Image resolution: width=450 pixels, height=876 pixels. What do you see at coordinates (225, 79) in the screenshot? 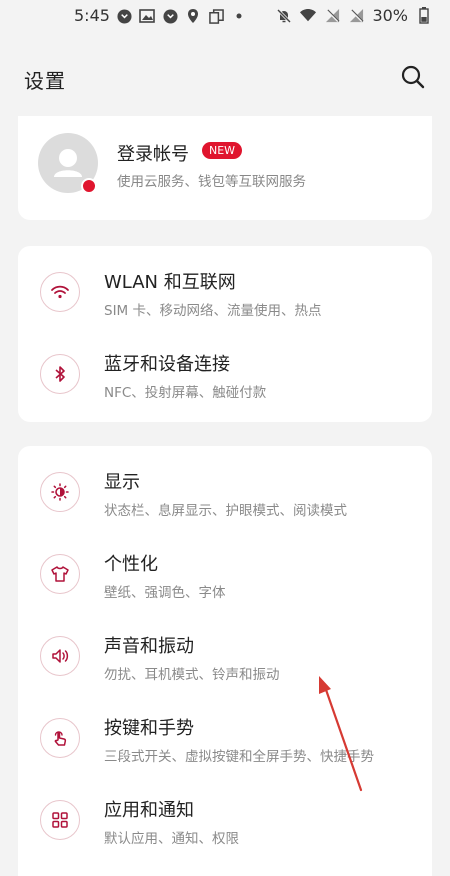
I see `app-header: 设置` at bounding box center [225, 79].